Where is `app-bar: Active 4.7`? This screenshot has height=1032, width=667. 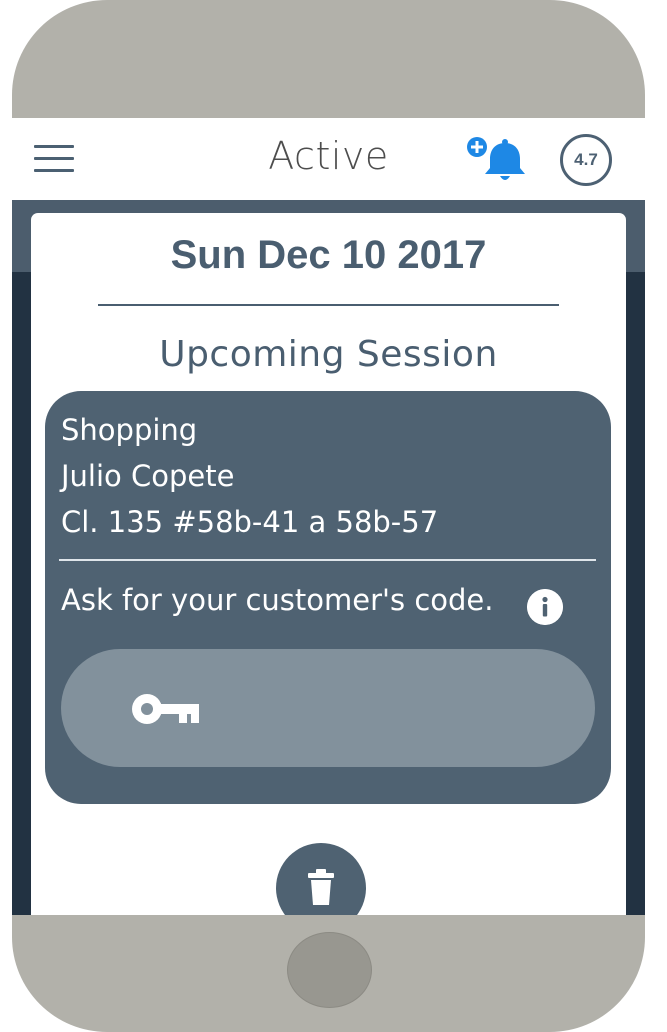 app-bar: Active 4.7 is located at coordinates (328, 159).